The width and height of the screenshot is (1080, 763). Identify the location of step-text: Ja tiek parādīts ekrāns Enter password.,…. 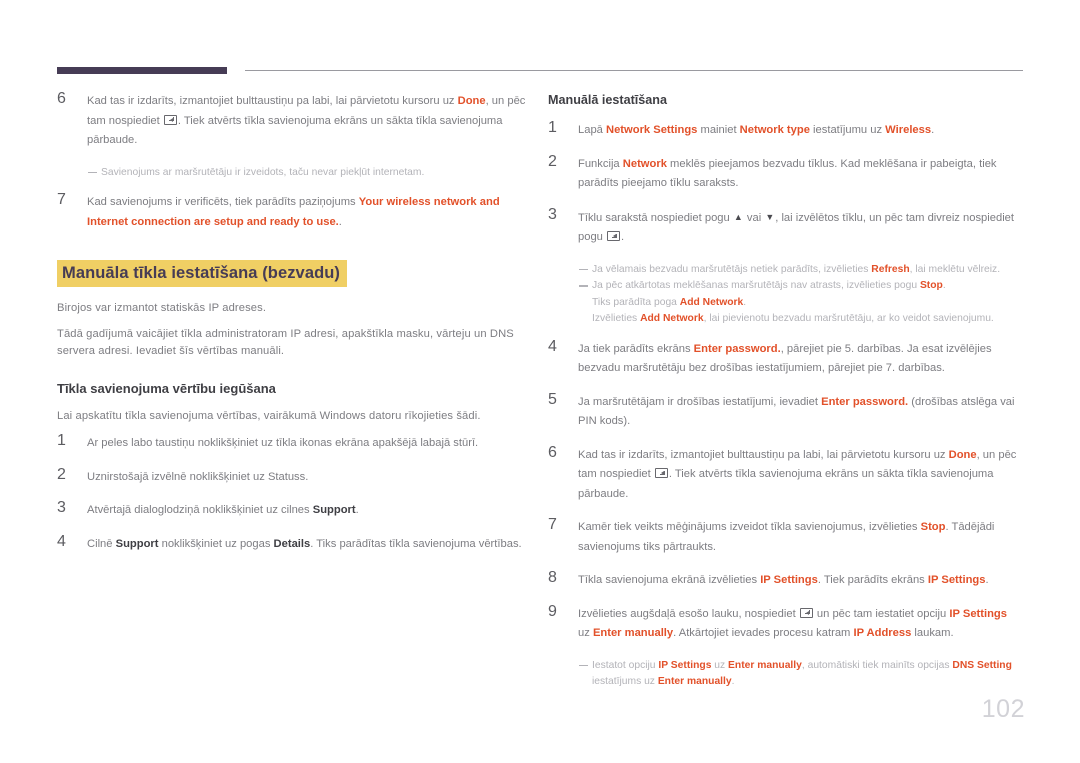
(785, 358).